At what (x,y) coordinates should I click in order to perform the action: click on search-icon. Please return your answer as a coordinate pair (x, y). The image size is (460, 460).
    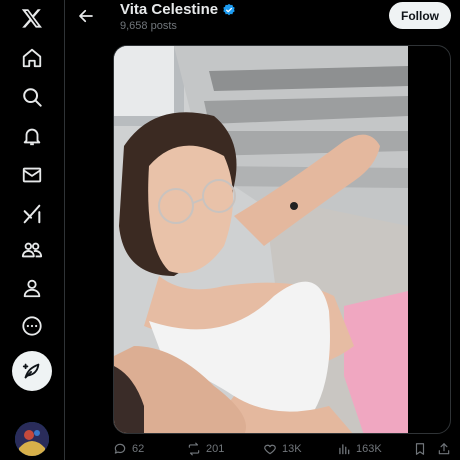
    Looking at the image, I should click on (32, 97).